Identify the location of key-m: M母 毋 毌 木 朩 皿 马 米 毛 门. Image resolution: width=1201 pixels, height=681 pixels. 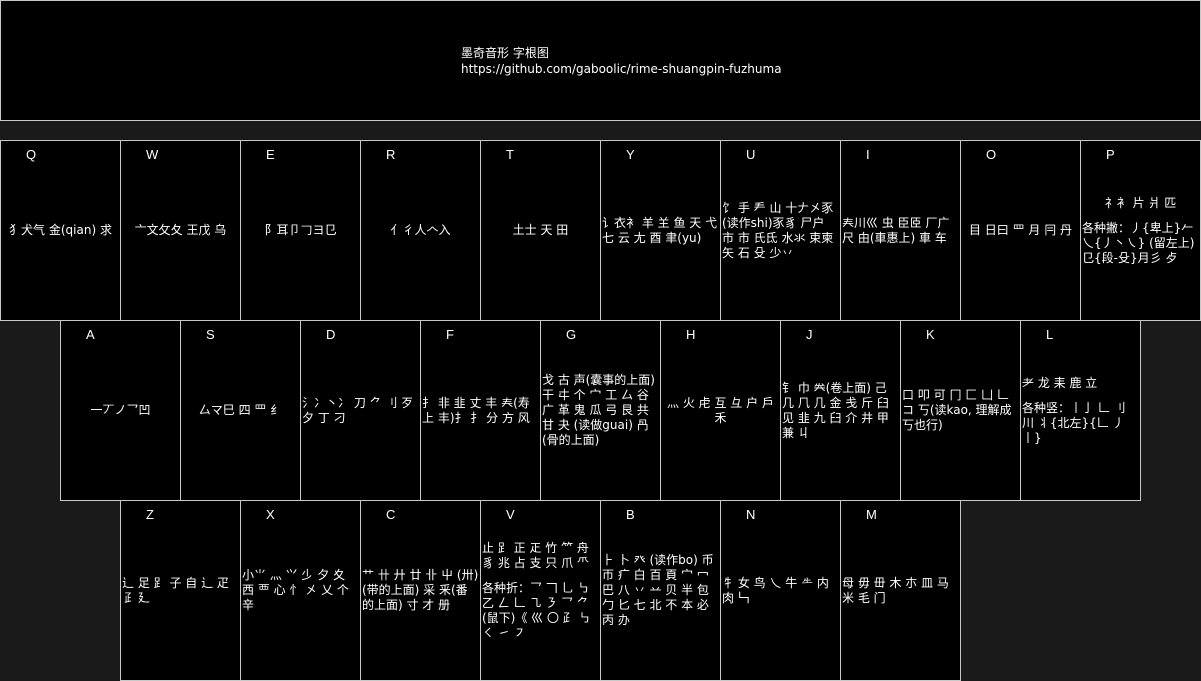
(900, 590).